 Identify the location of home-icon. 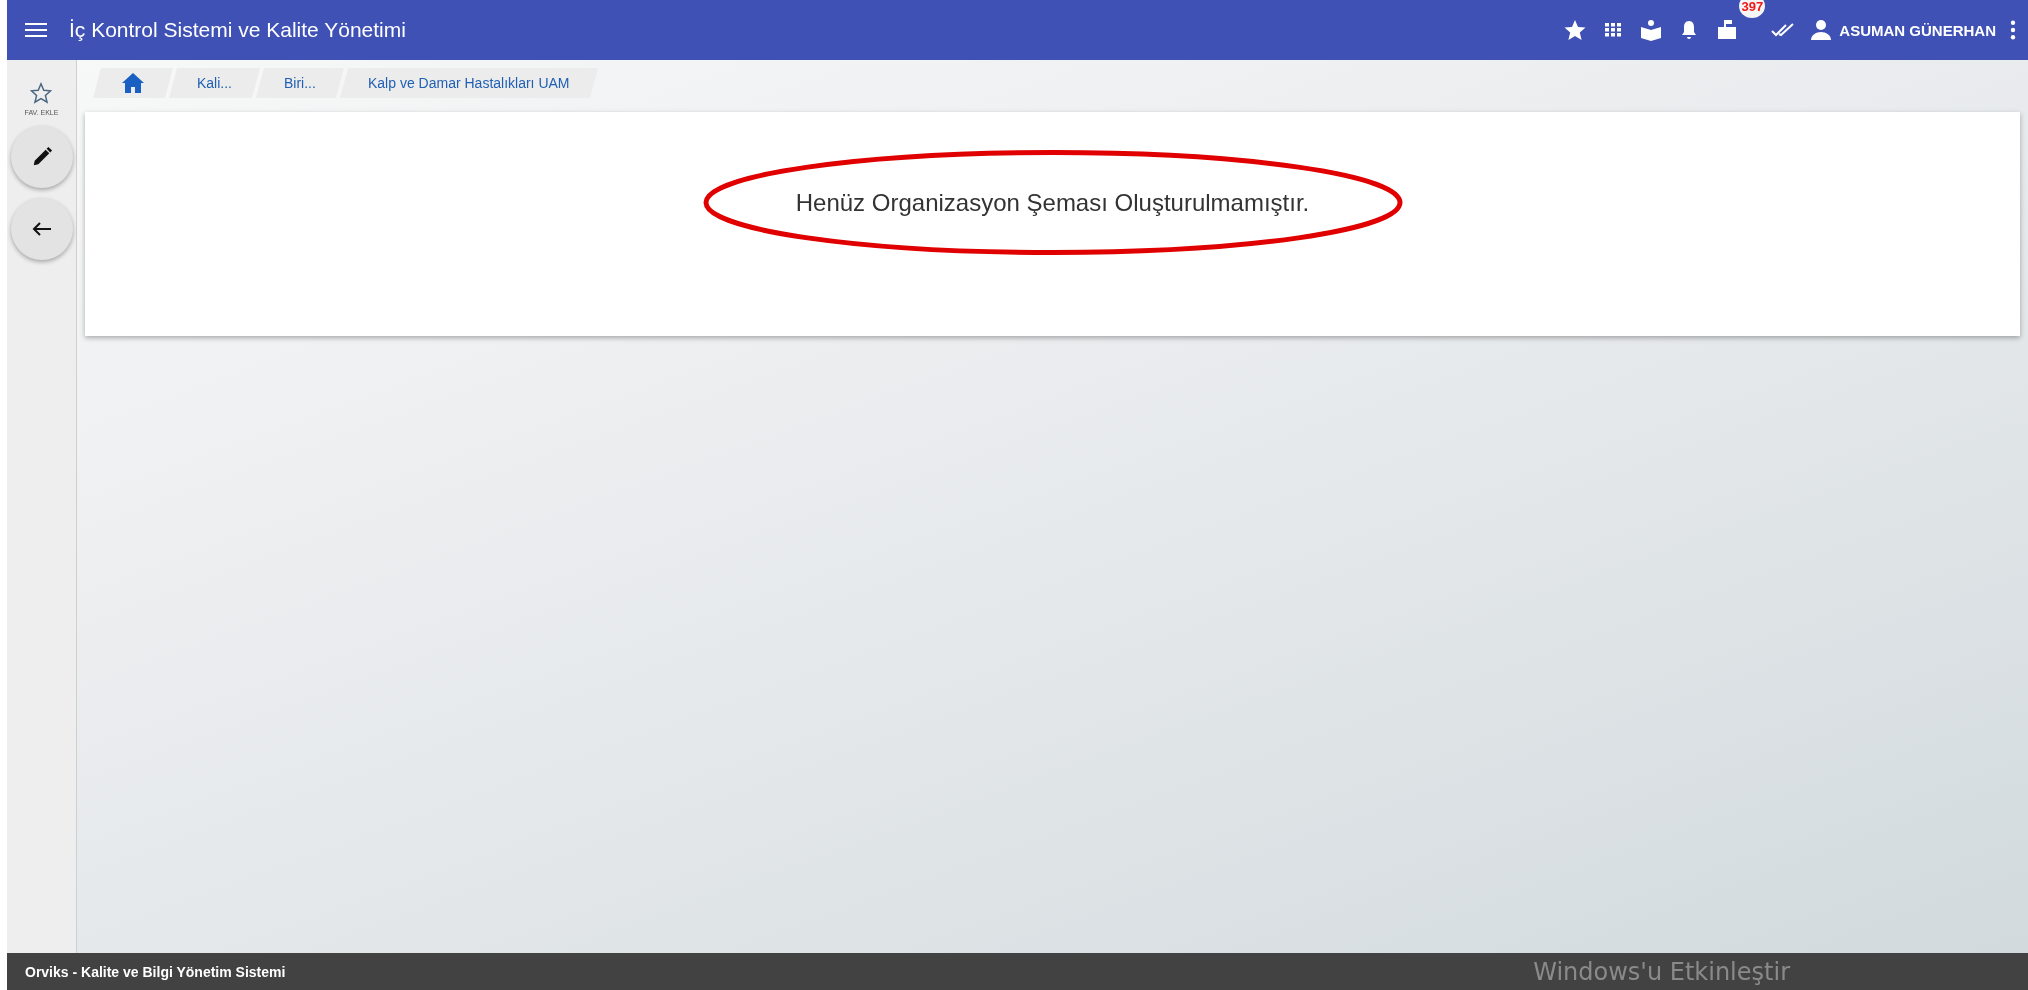
(133, 83).